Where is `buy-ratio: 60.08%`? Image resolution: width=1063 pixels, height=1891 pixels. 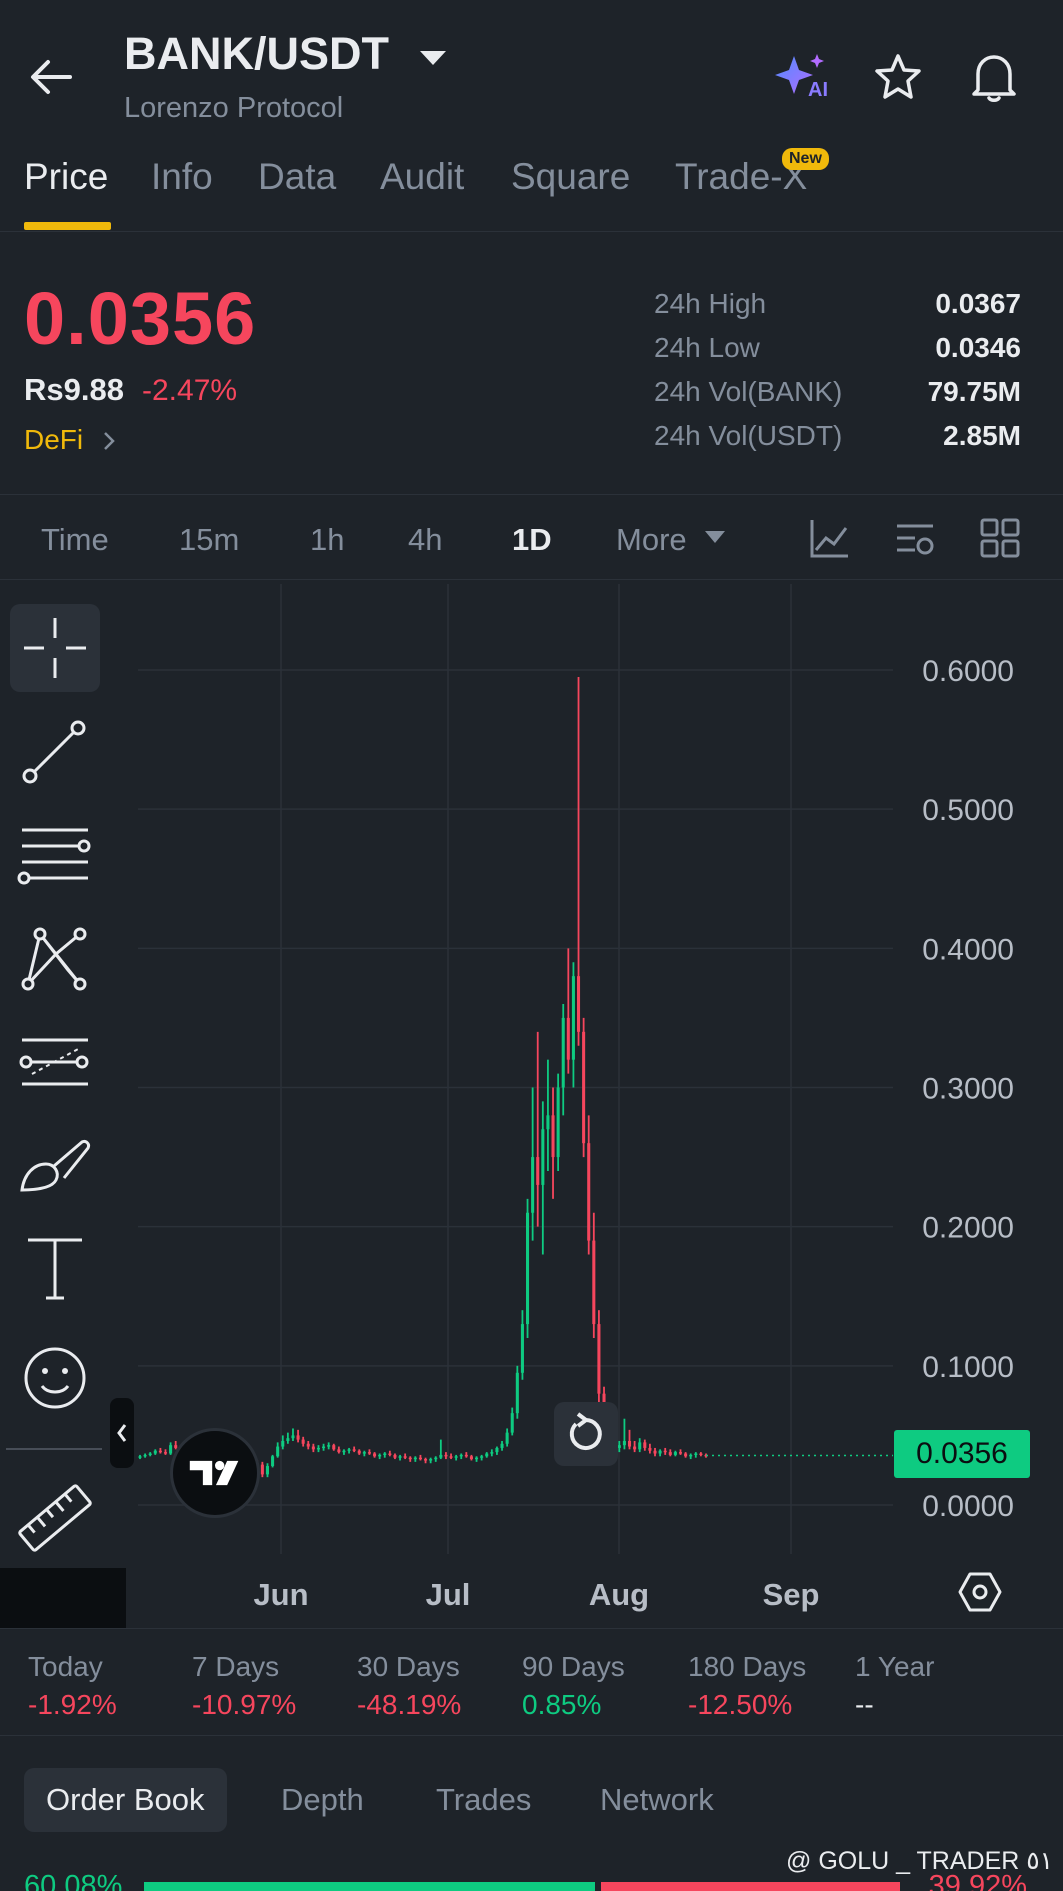
buy-ratio: 60.08% is located at coordinates (73, 1880).